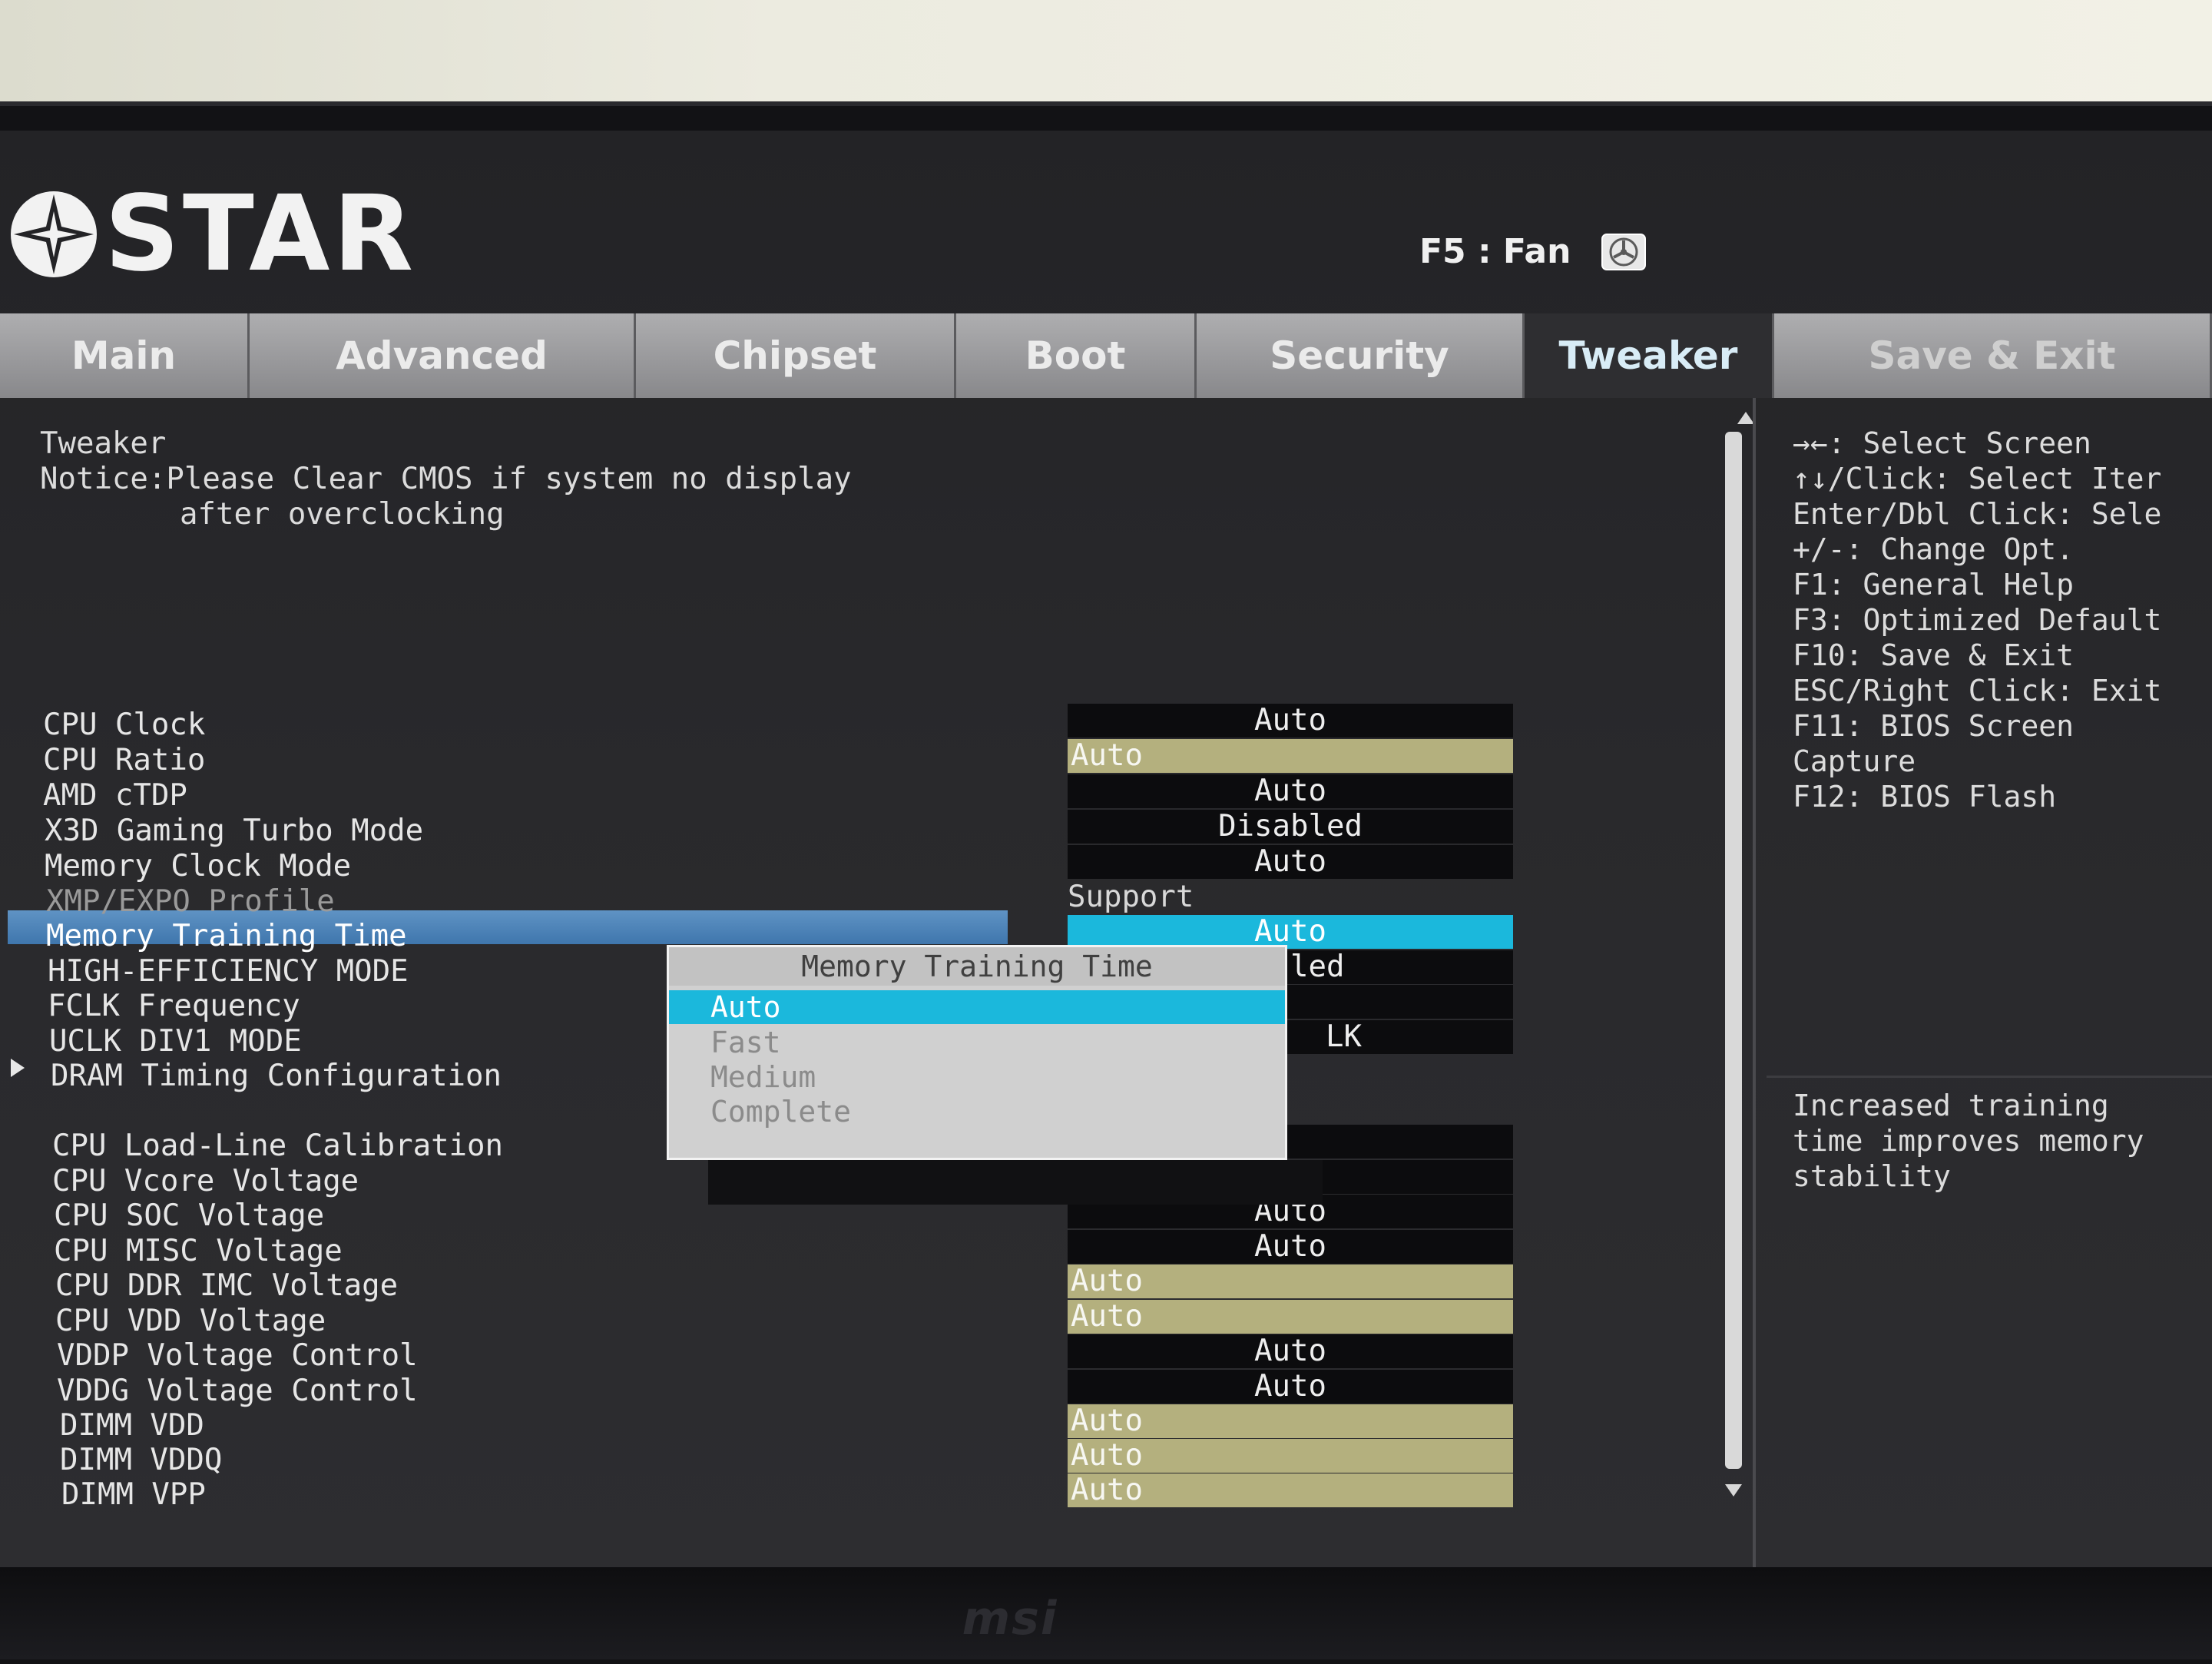 The height and width of the screenshot is (1664, 2212). Describe the element at coordinates (977, 1007) in the screenshot. I see `popup-option-auto: Auto` at that location.